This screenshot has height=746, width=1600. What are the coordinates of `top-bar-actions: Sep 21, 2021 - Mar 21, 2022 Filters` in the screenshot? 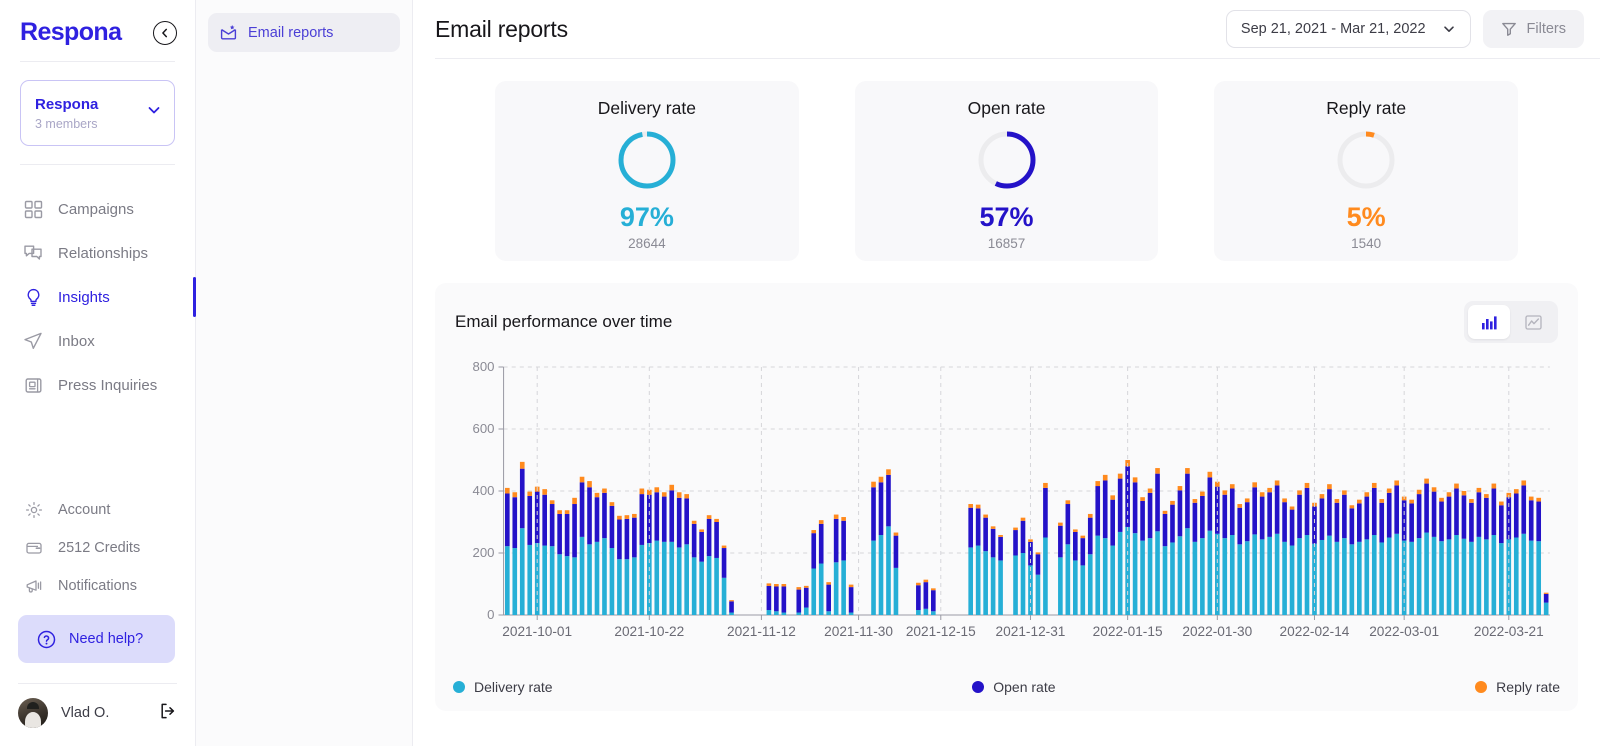 It's located at (1404, 29).